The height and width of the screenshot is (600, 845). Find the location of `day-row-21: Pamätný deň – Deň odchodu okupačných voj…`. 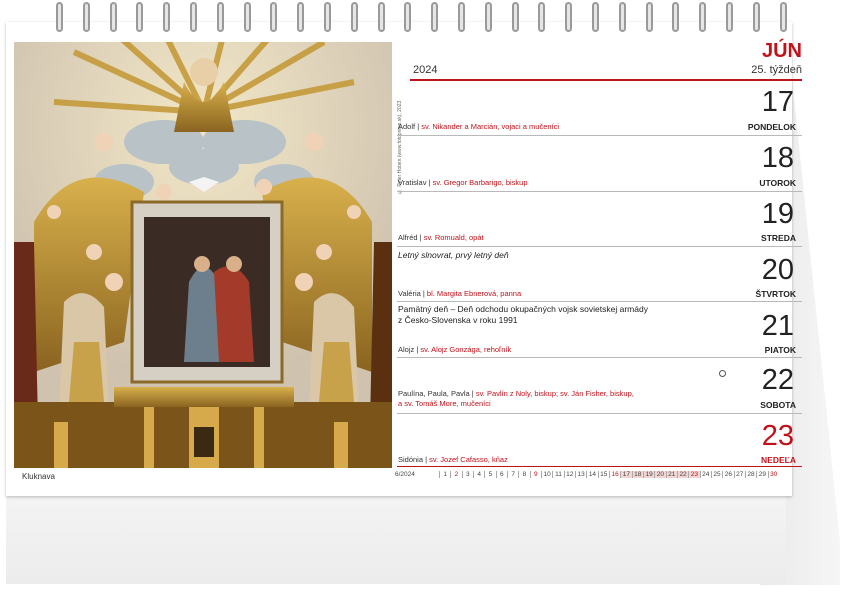

day-row-21: Pamätný deň – Deň odchodu okupačných voj… is located at coordinates (598, 330).